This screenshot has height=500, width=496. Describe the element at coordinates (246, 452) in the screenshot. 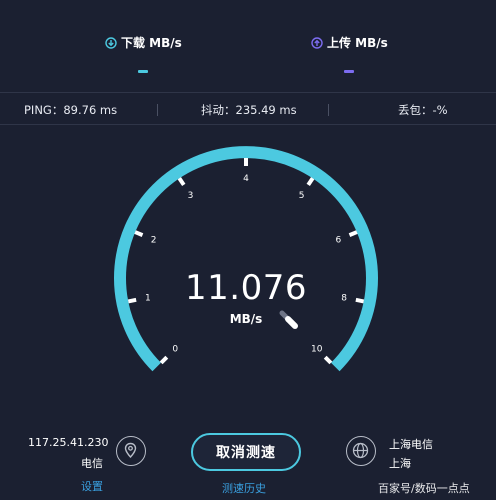

I see `cancel-test-button: 取消测速` at that location.